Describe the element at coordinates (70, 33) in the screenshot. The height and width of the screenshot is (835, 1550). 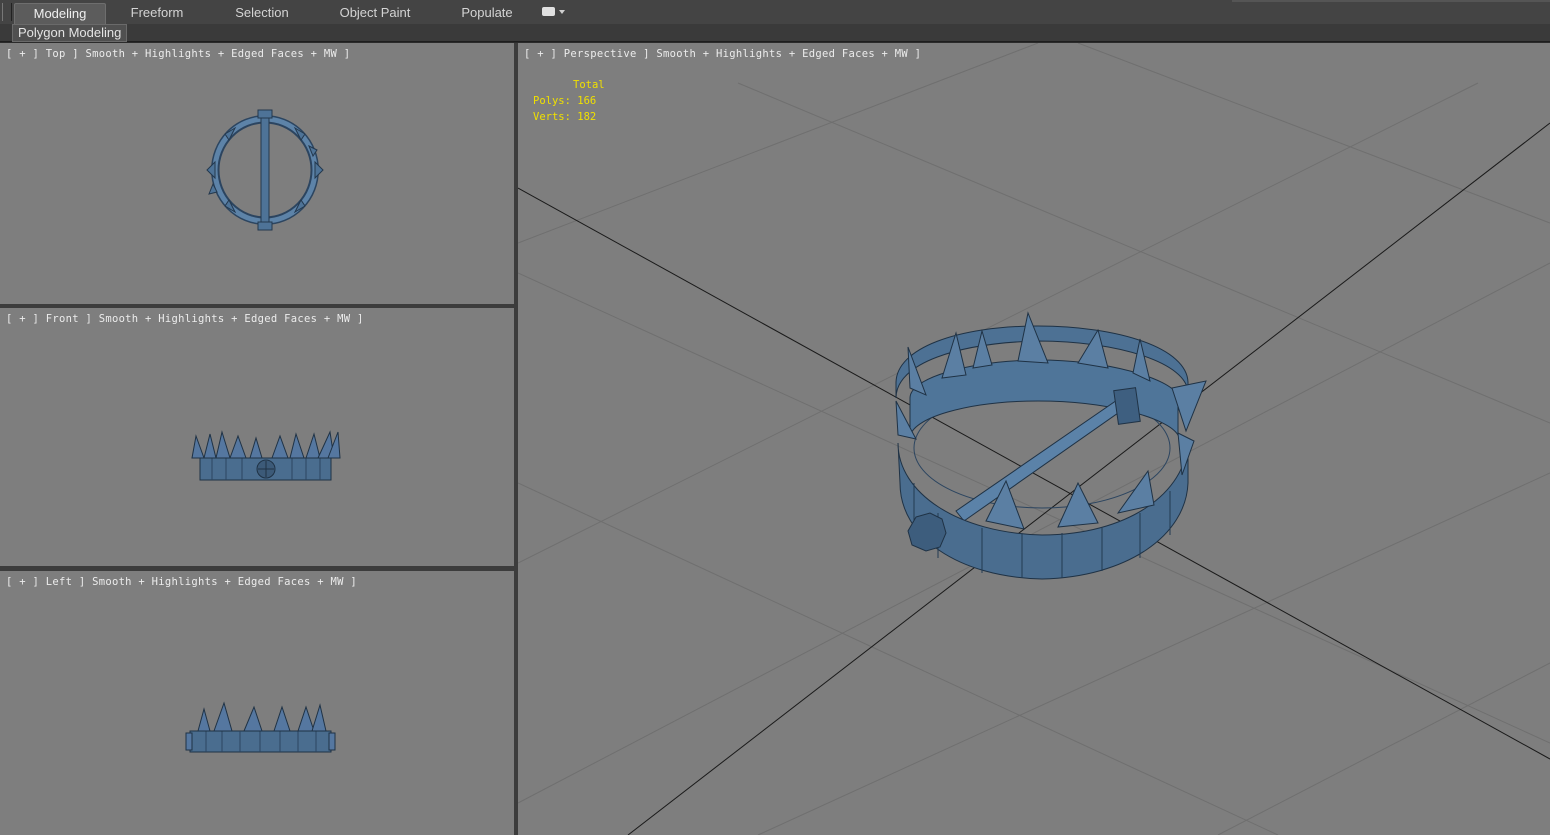
I see `polygon-modeling-panel-button: Polygon Modeling` at that location.